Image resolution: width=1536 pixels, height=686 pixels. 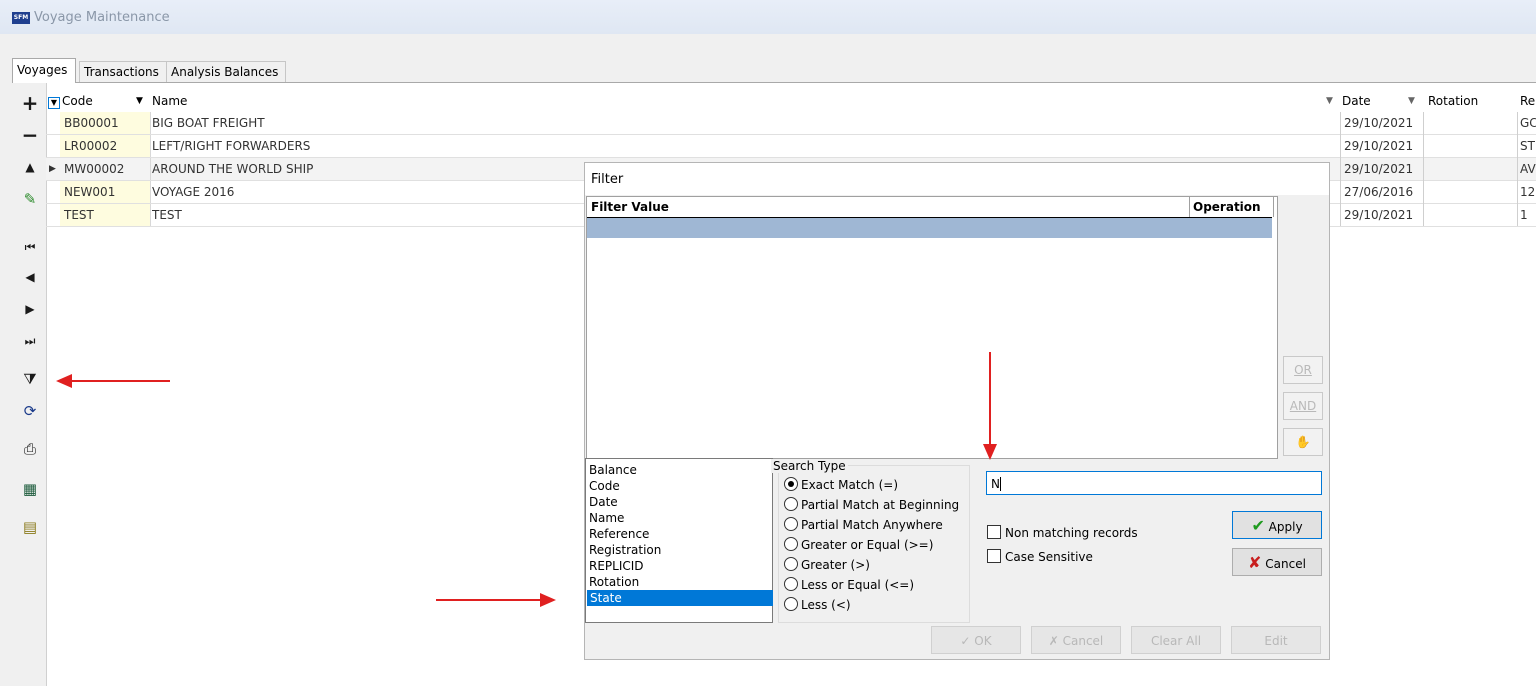 What do you see at coordinates (30, 489) in the screenshot?
I see `export-icon: ▦` at bounding box center [30, 489].